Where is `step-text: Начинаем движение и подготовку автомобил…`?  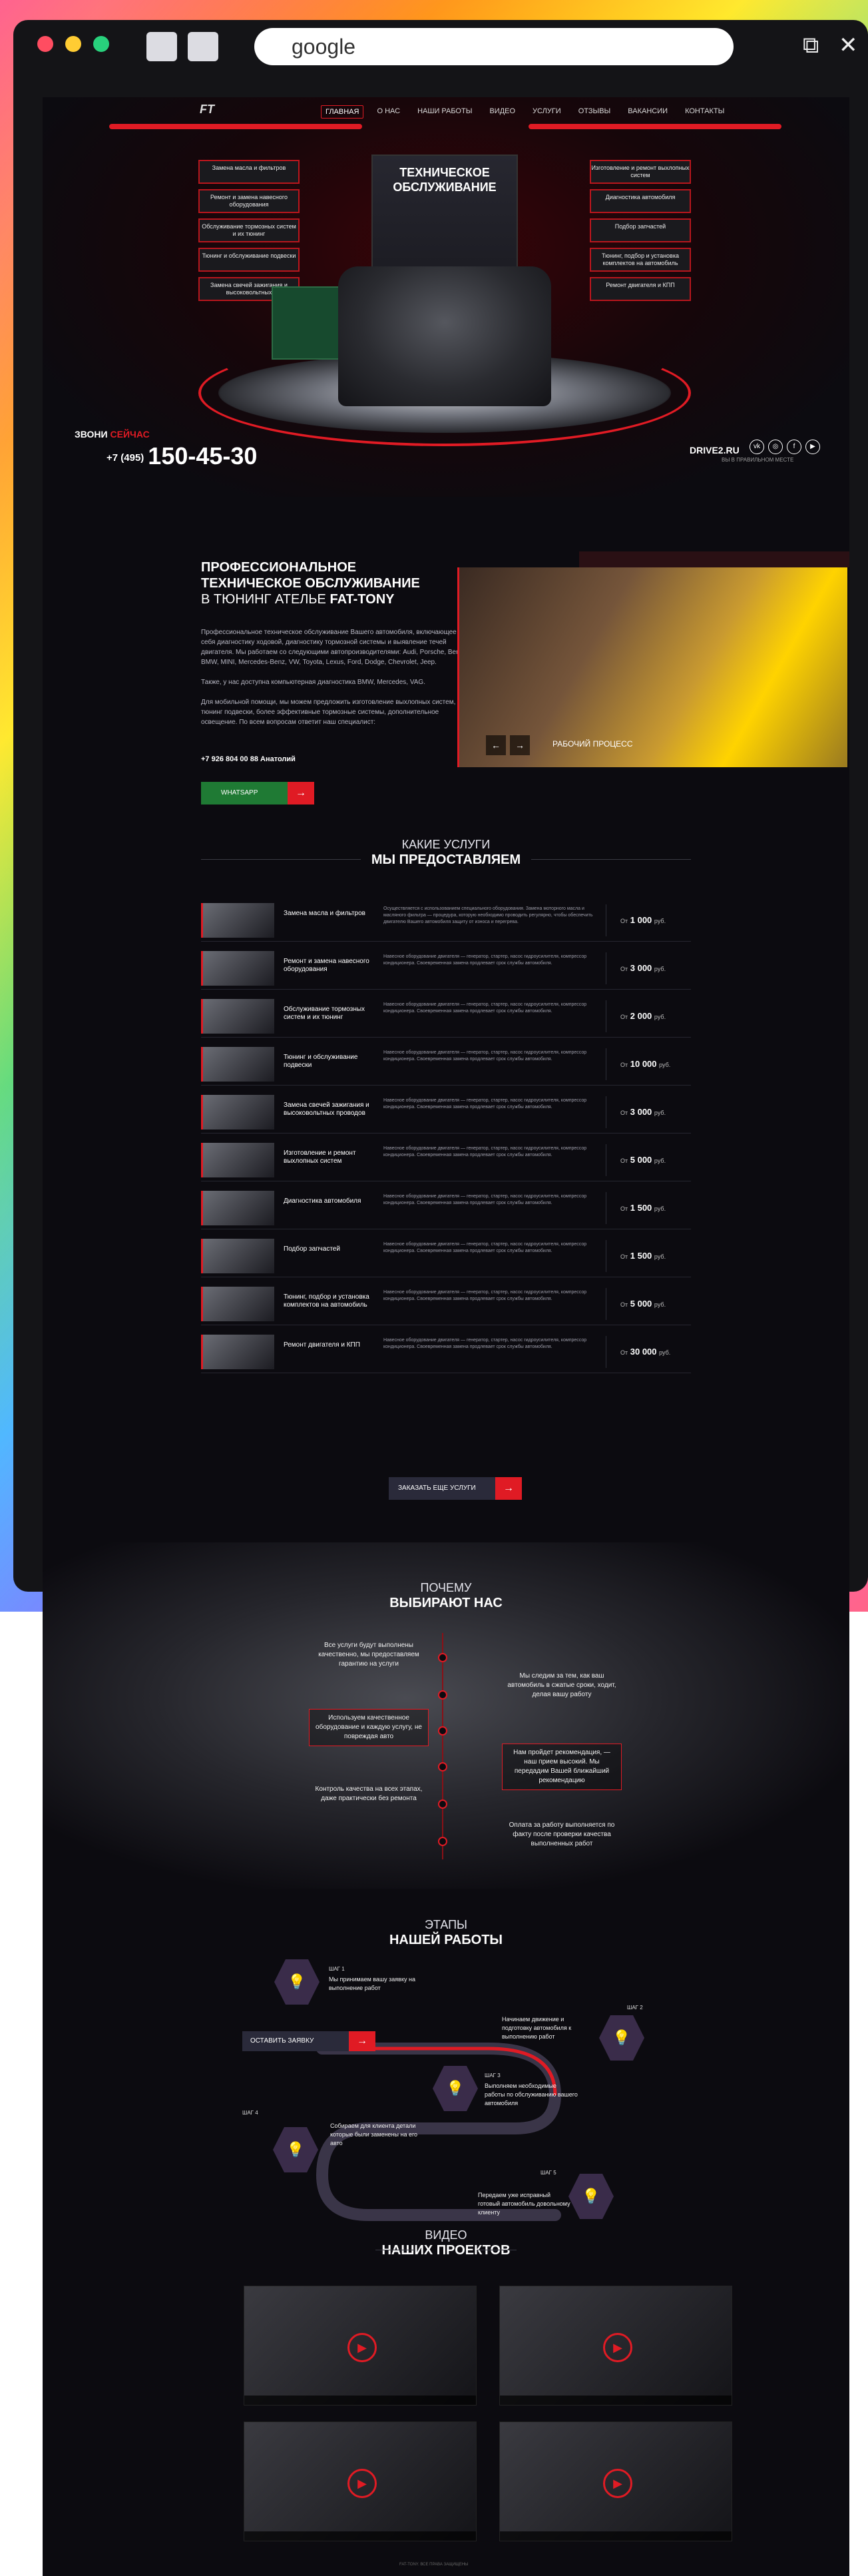
step-text: Начинаем движение и подготовку автомобил… is located at coordinates (537, 2028).